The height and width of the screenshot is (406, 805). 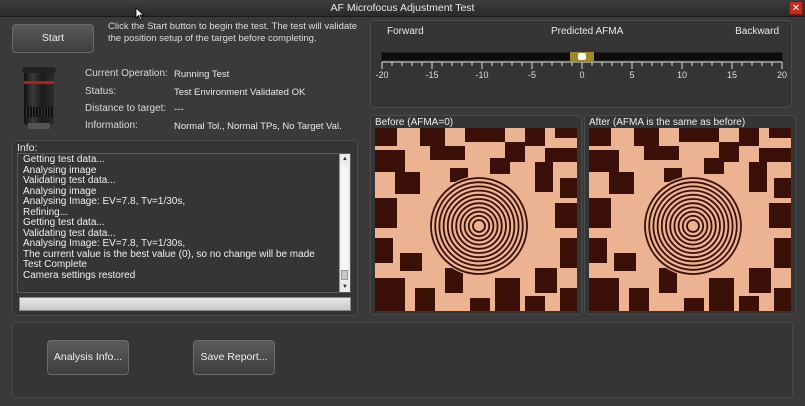 I want to click on before-panel: Before (AFMA=0), so click(x=476, y=215).